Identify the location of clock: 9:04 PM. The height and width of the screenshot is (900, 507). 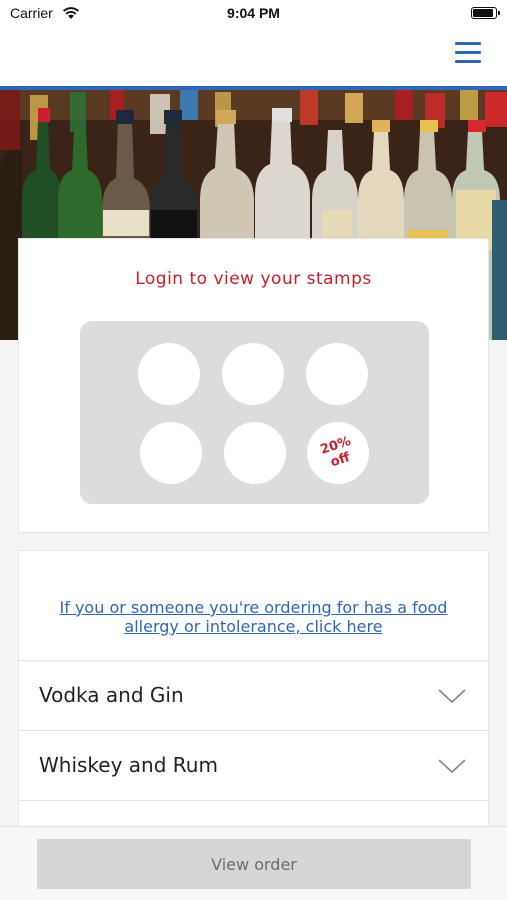
(253, 13).